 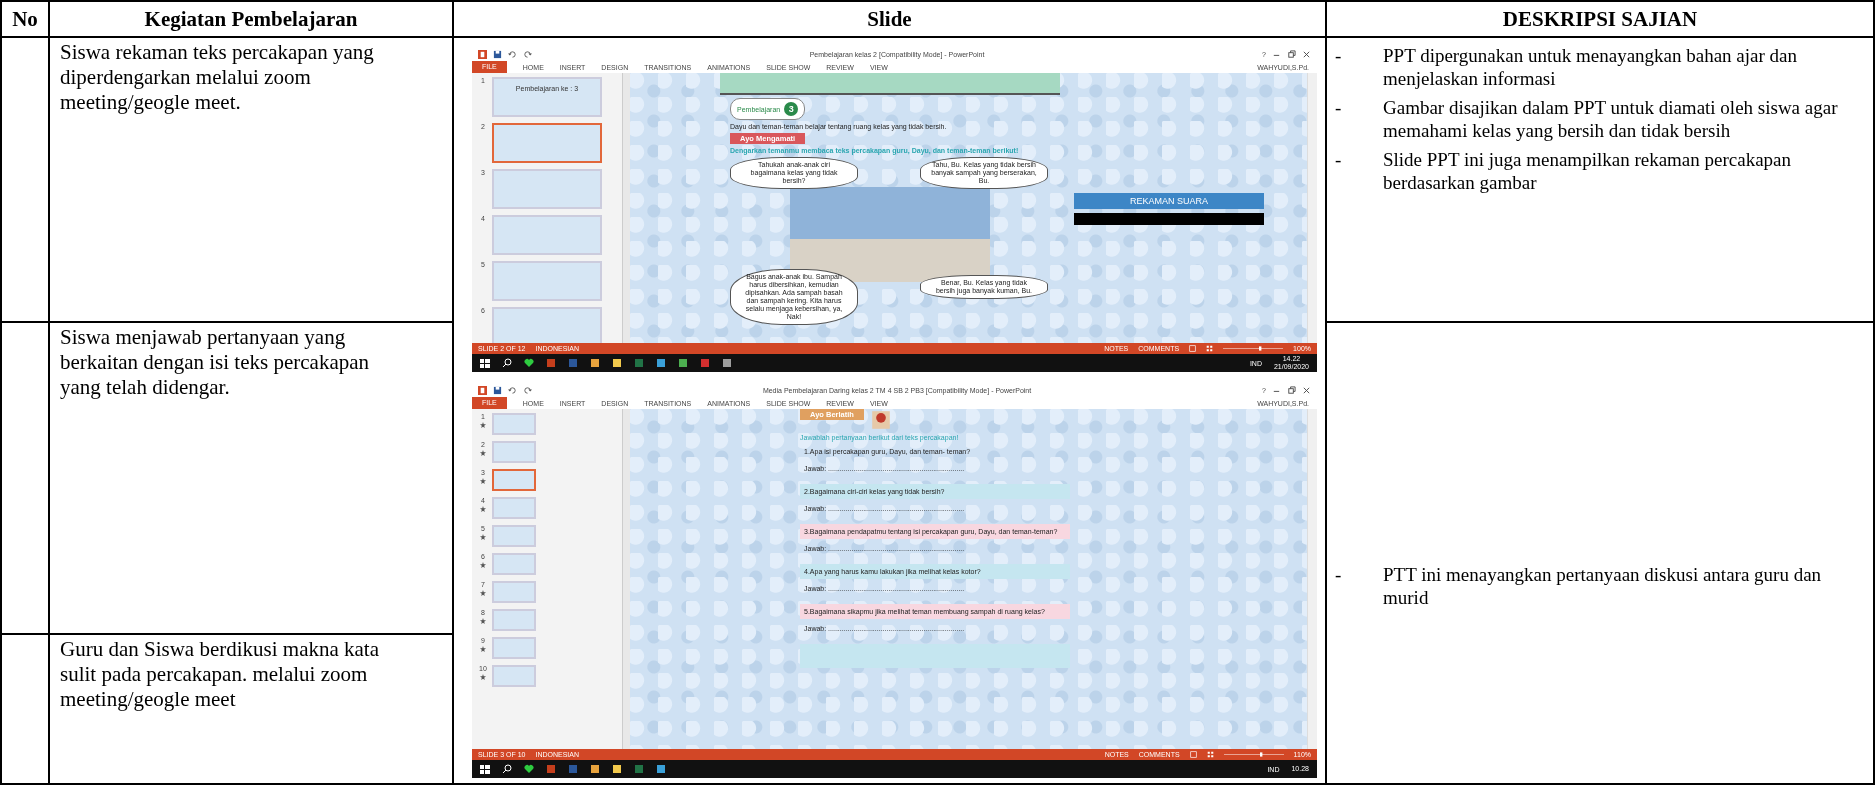 I want to click on activity-text: Guru dan Siswa berdikusi makna kata sulit pada percakapan. melalui zoom meeting/geogle meet, so click(x=220, y=674).